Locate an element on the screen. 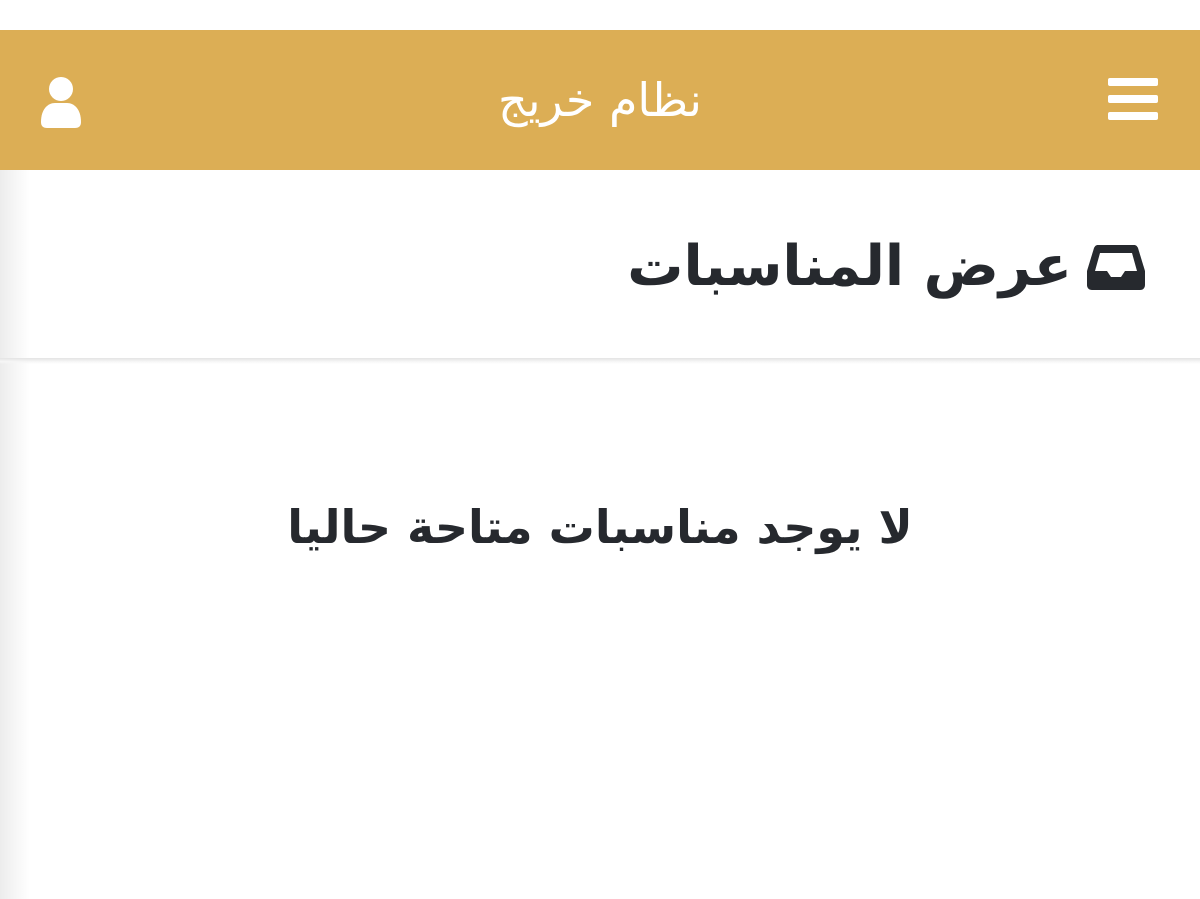  user-icon is located at coordinates (61, 102).